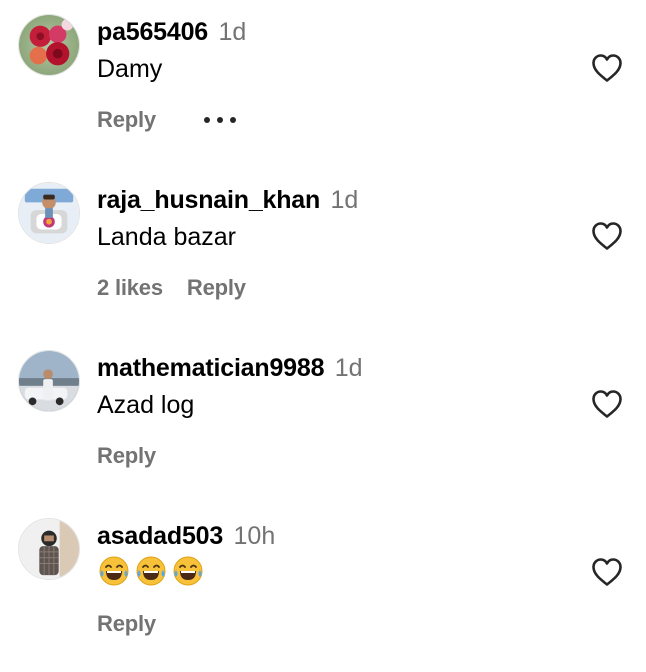 This screenshot has height=672, width=646. I want to click on likes-count: 2 likes, so click(130, 288).